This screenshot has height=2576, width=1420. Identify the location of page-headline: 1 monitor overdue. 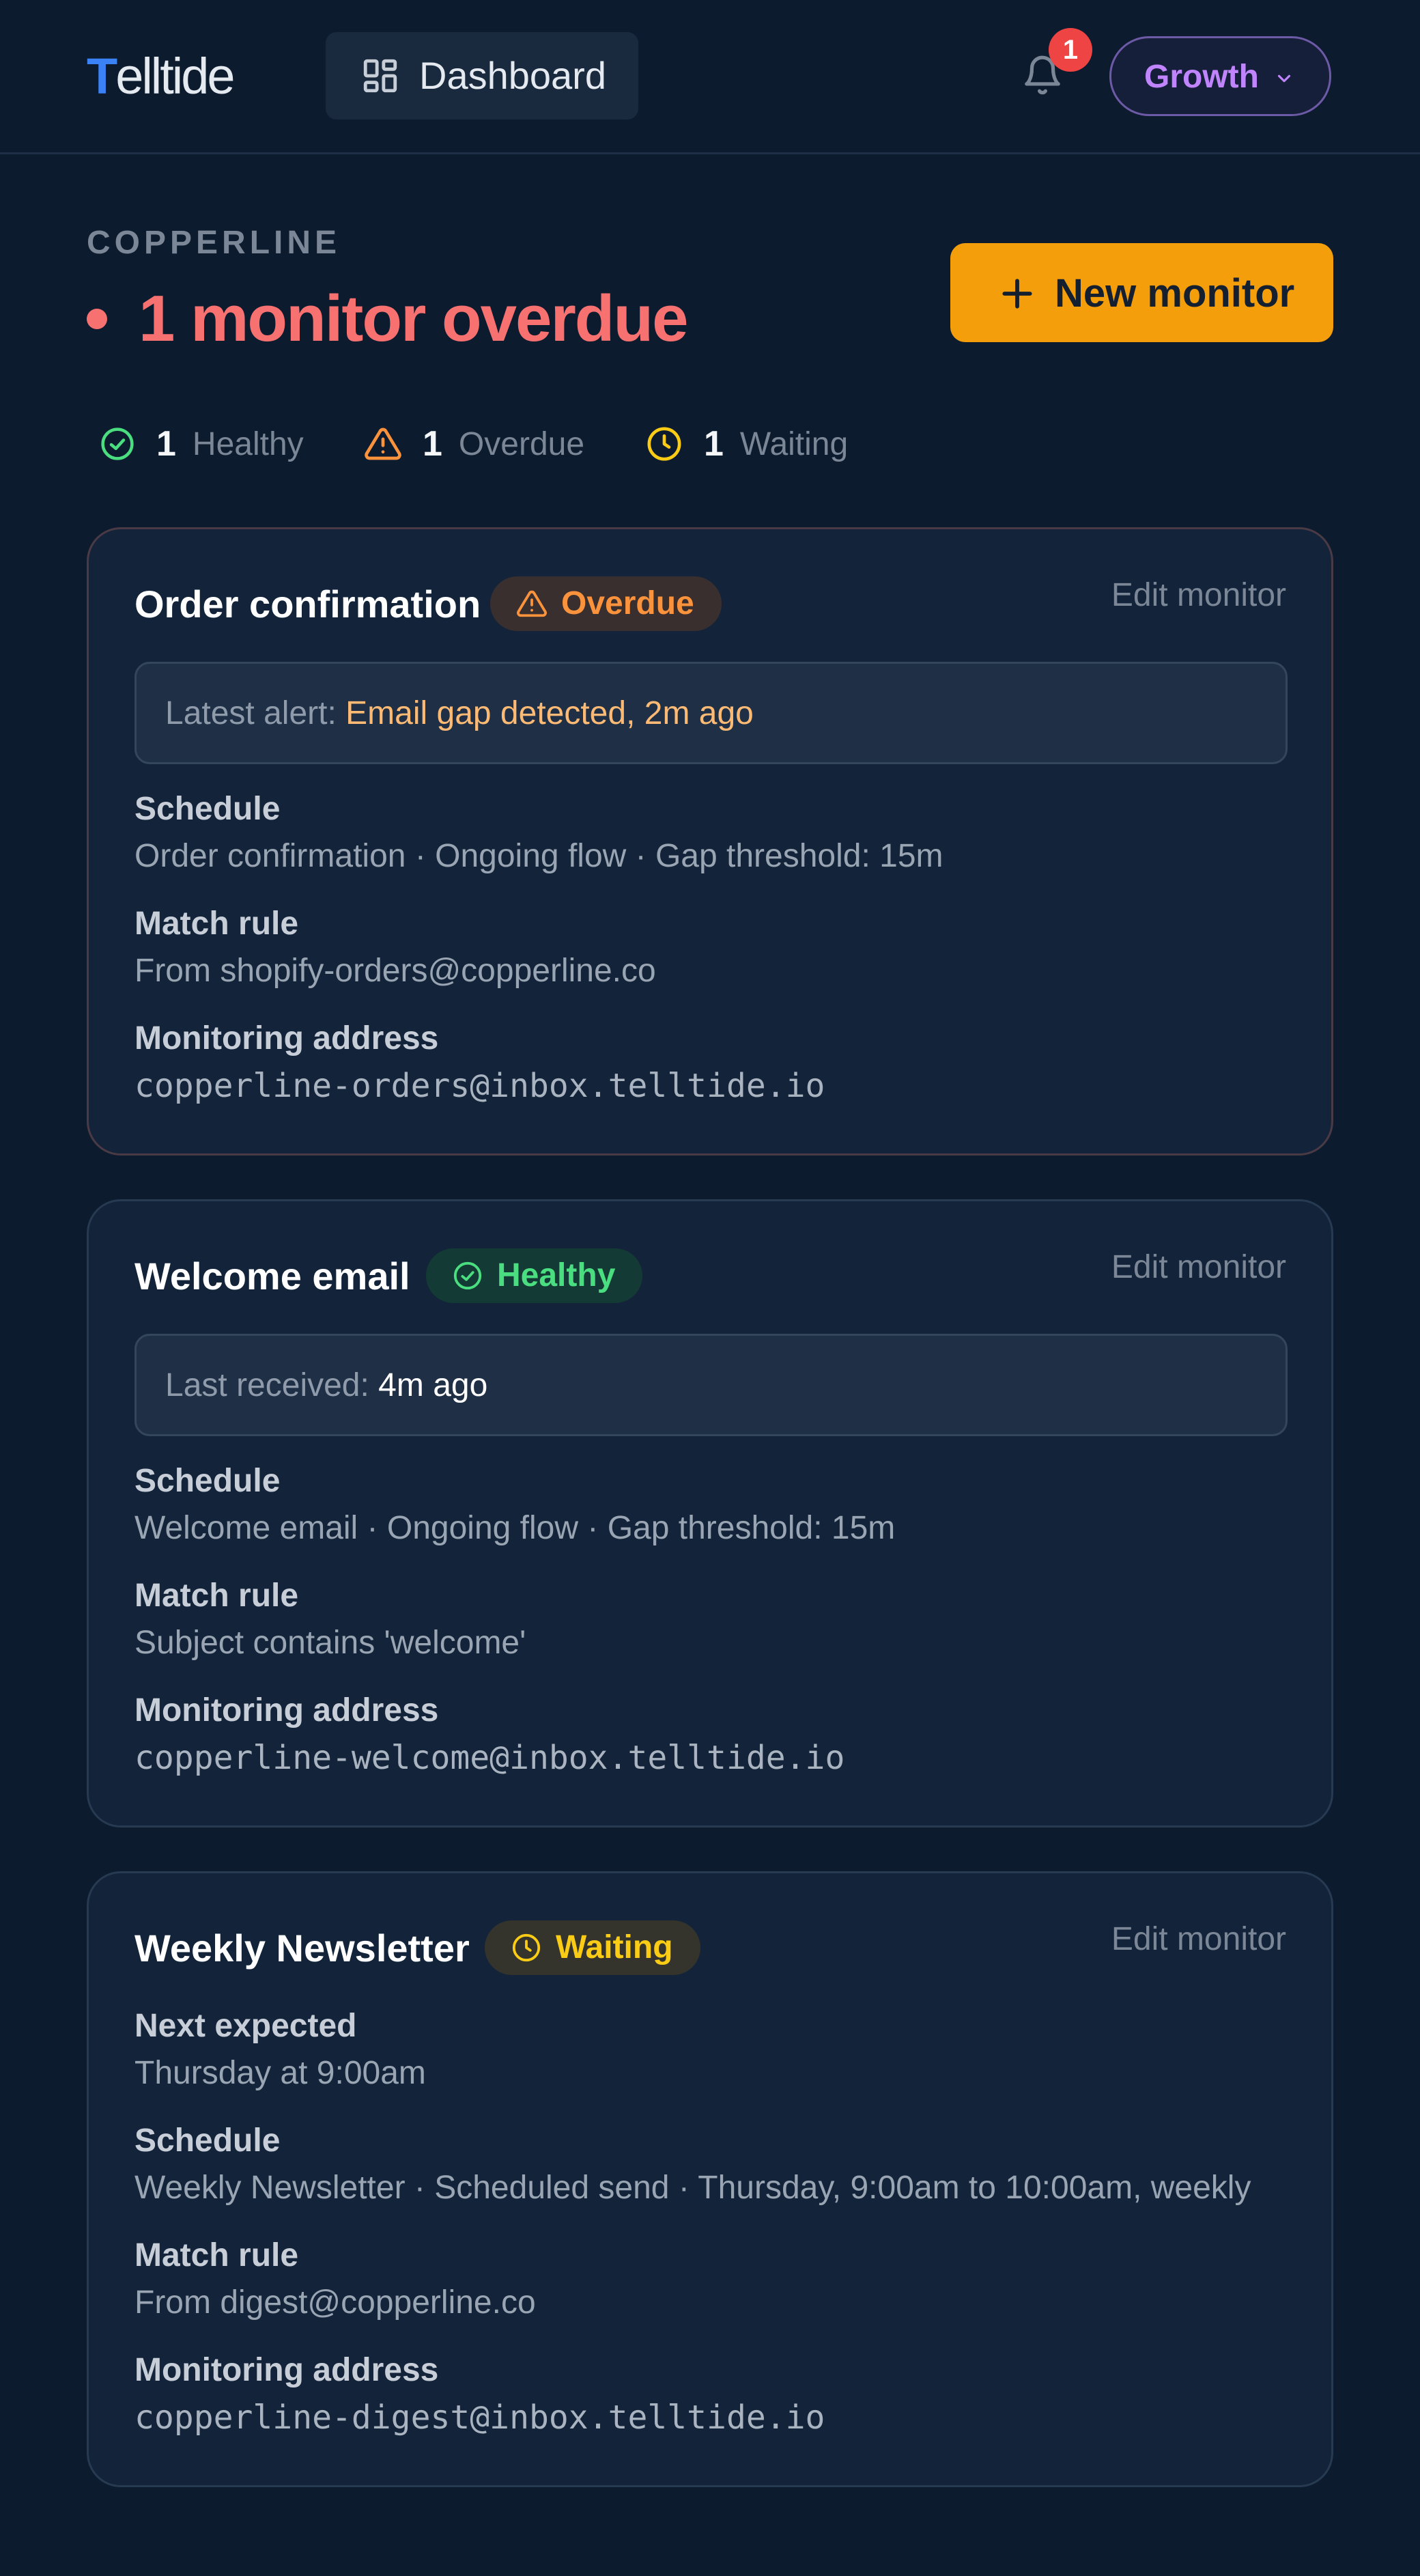
(387, 318).